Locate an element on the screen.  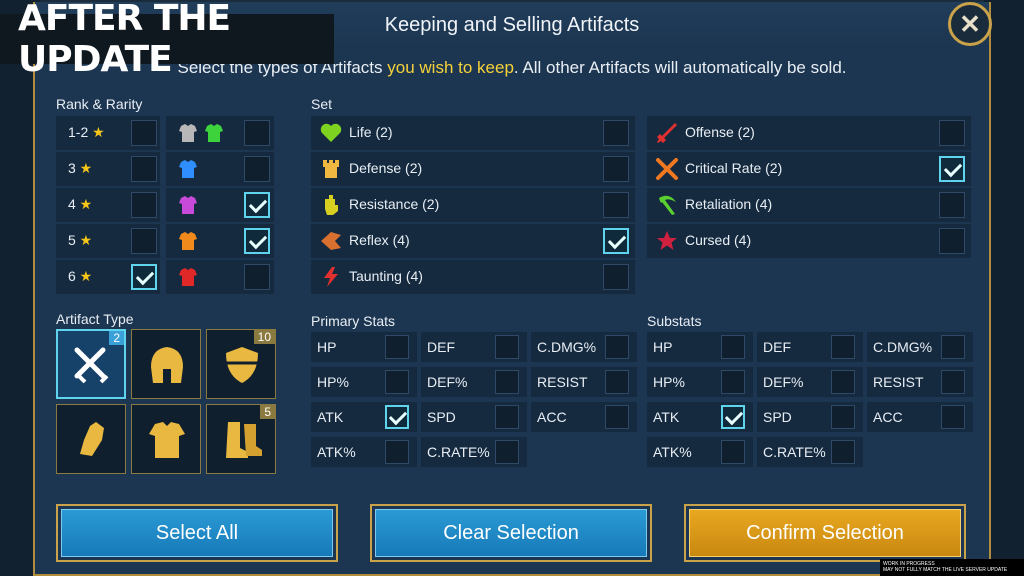
stat-label: ACC is located at coordinates (888, 417).